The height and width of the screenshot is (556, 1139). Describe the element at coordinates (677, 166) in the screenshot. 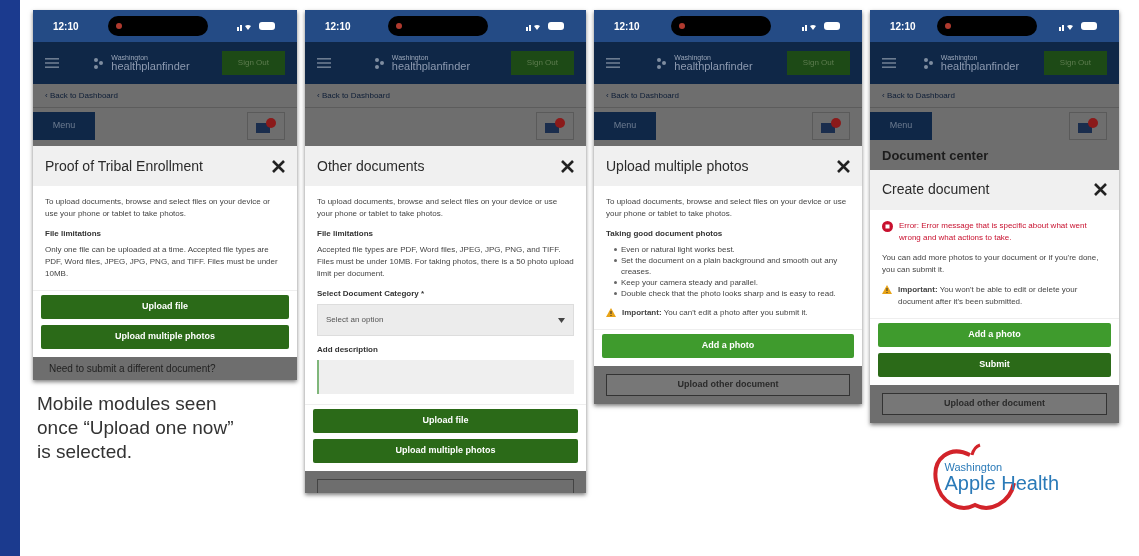

I see `modal-title: Upload multiple photos` at that location.